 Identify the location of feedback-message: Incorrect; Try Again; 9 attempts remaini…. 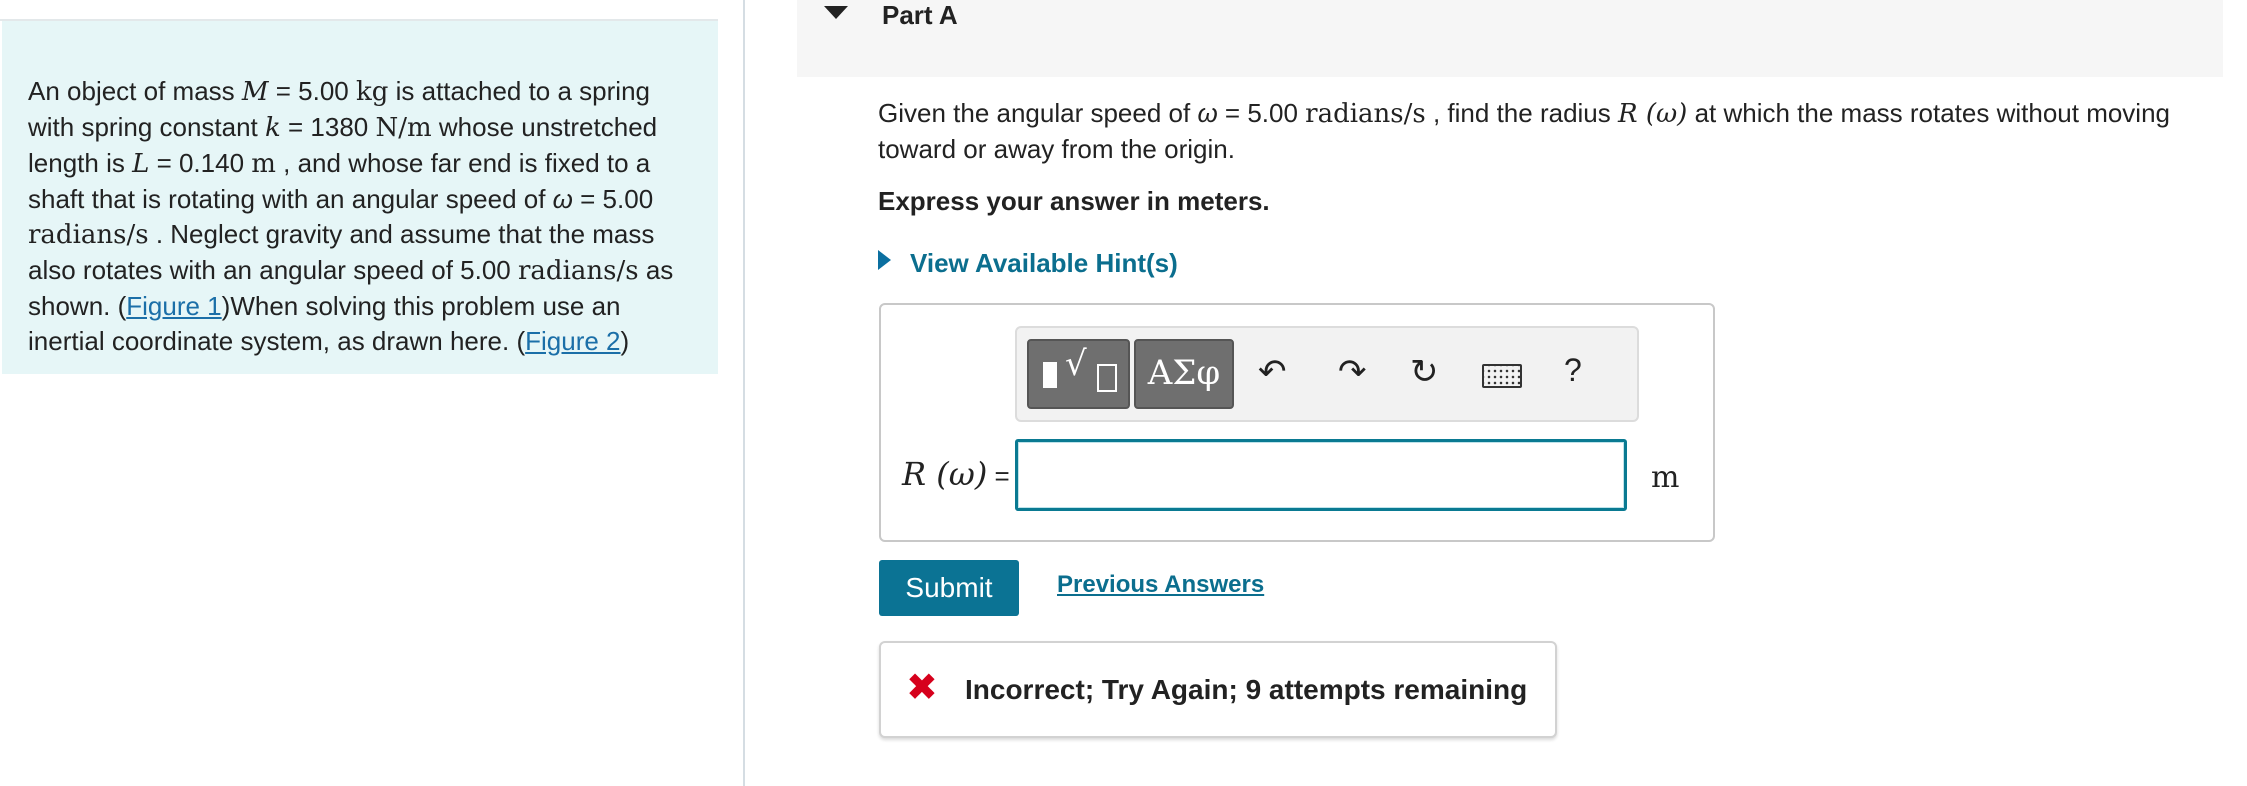
(1246, 689).